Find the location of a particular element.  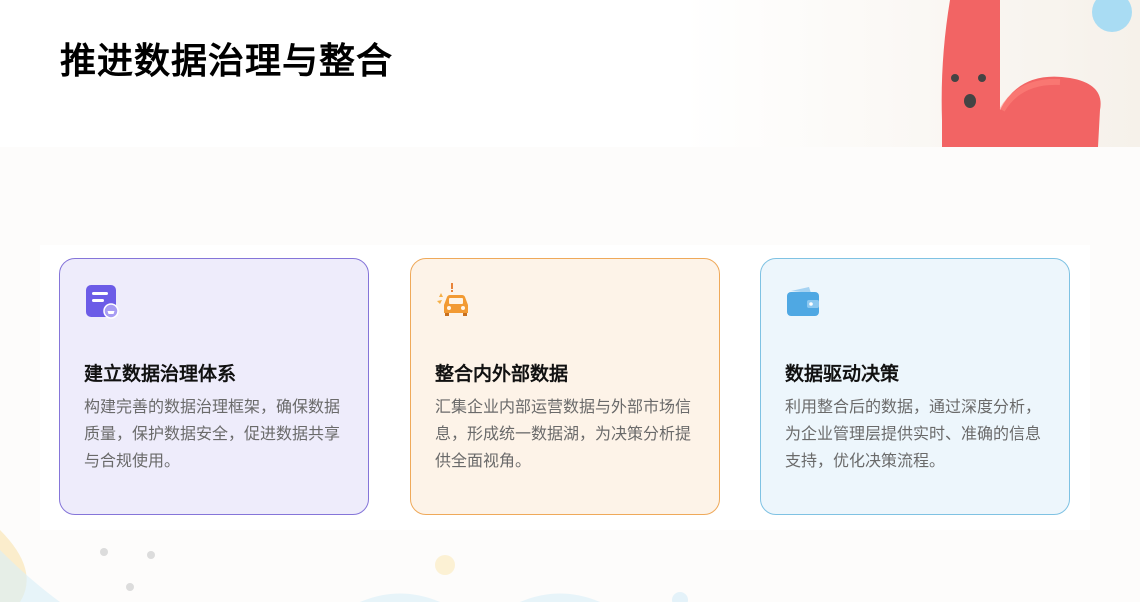

page-title: 推进数据治理与整合 is located at coordinates (227, 61).